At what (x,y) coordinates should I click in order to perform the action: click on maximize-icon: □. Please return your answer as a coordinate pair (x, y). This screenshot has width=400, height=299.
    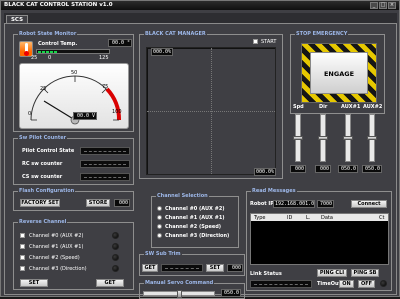
    Looking at the image, I should click on (383, 5).